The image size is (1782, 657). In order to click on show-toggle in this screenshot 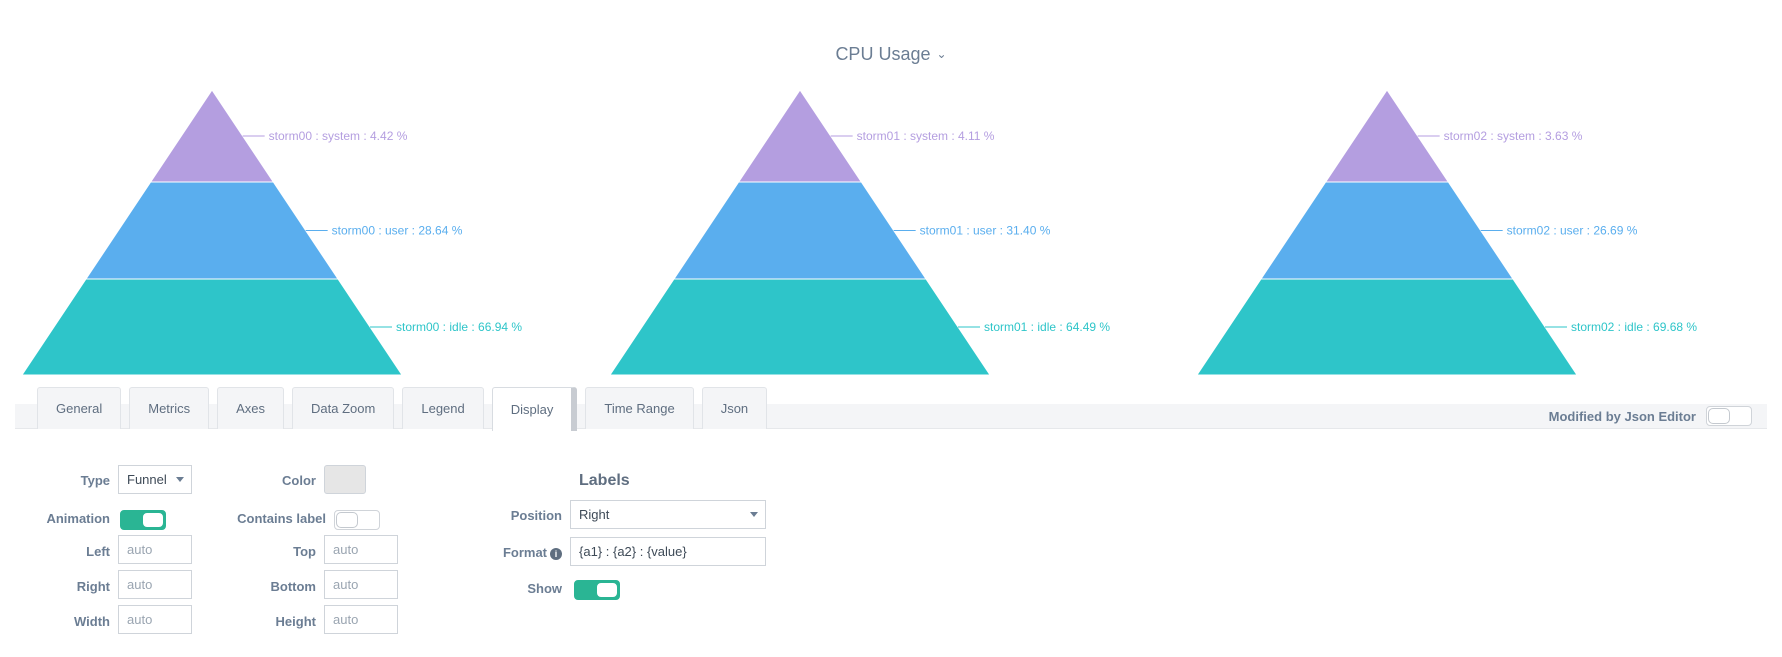, I will do `click(597, 590)`.